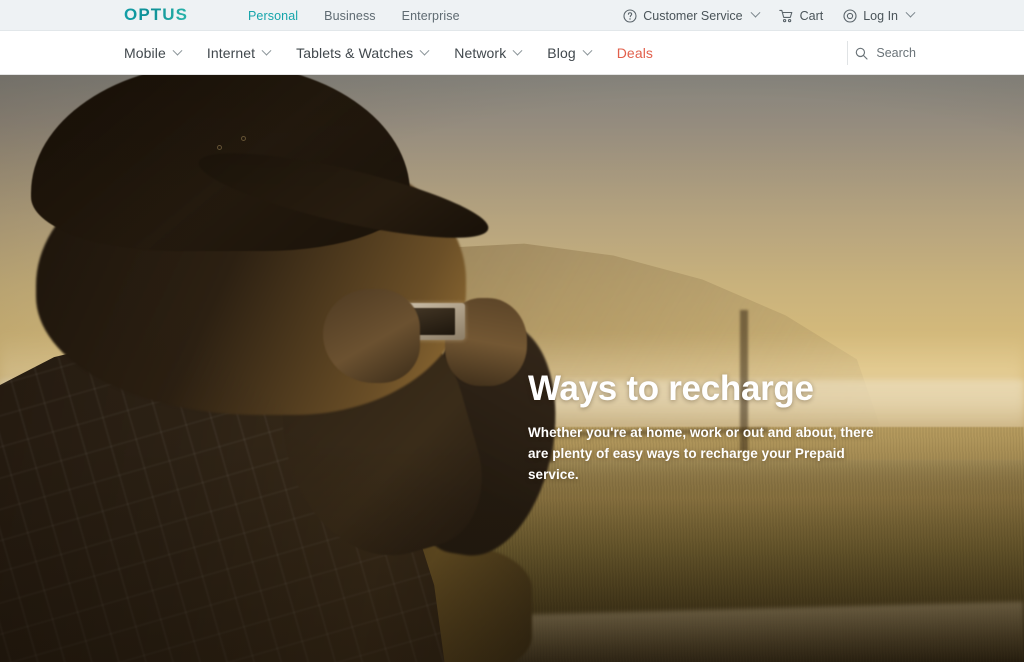 The width and height of the screenshot is (1024, 663). Describe the element at coordinates (785, 15) in the screenshot. I see `shopping-cart-icon` at that location.